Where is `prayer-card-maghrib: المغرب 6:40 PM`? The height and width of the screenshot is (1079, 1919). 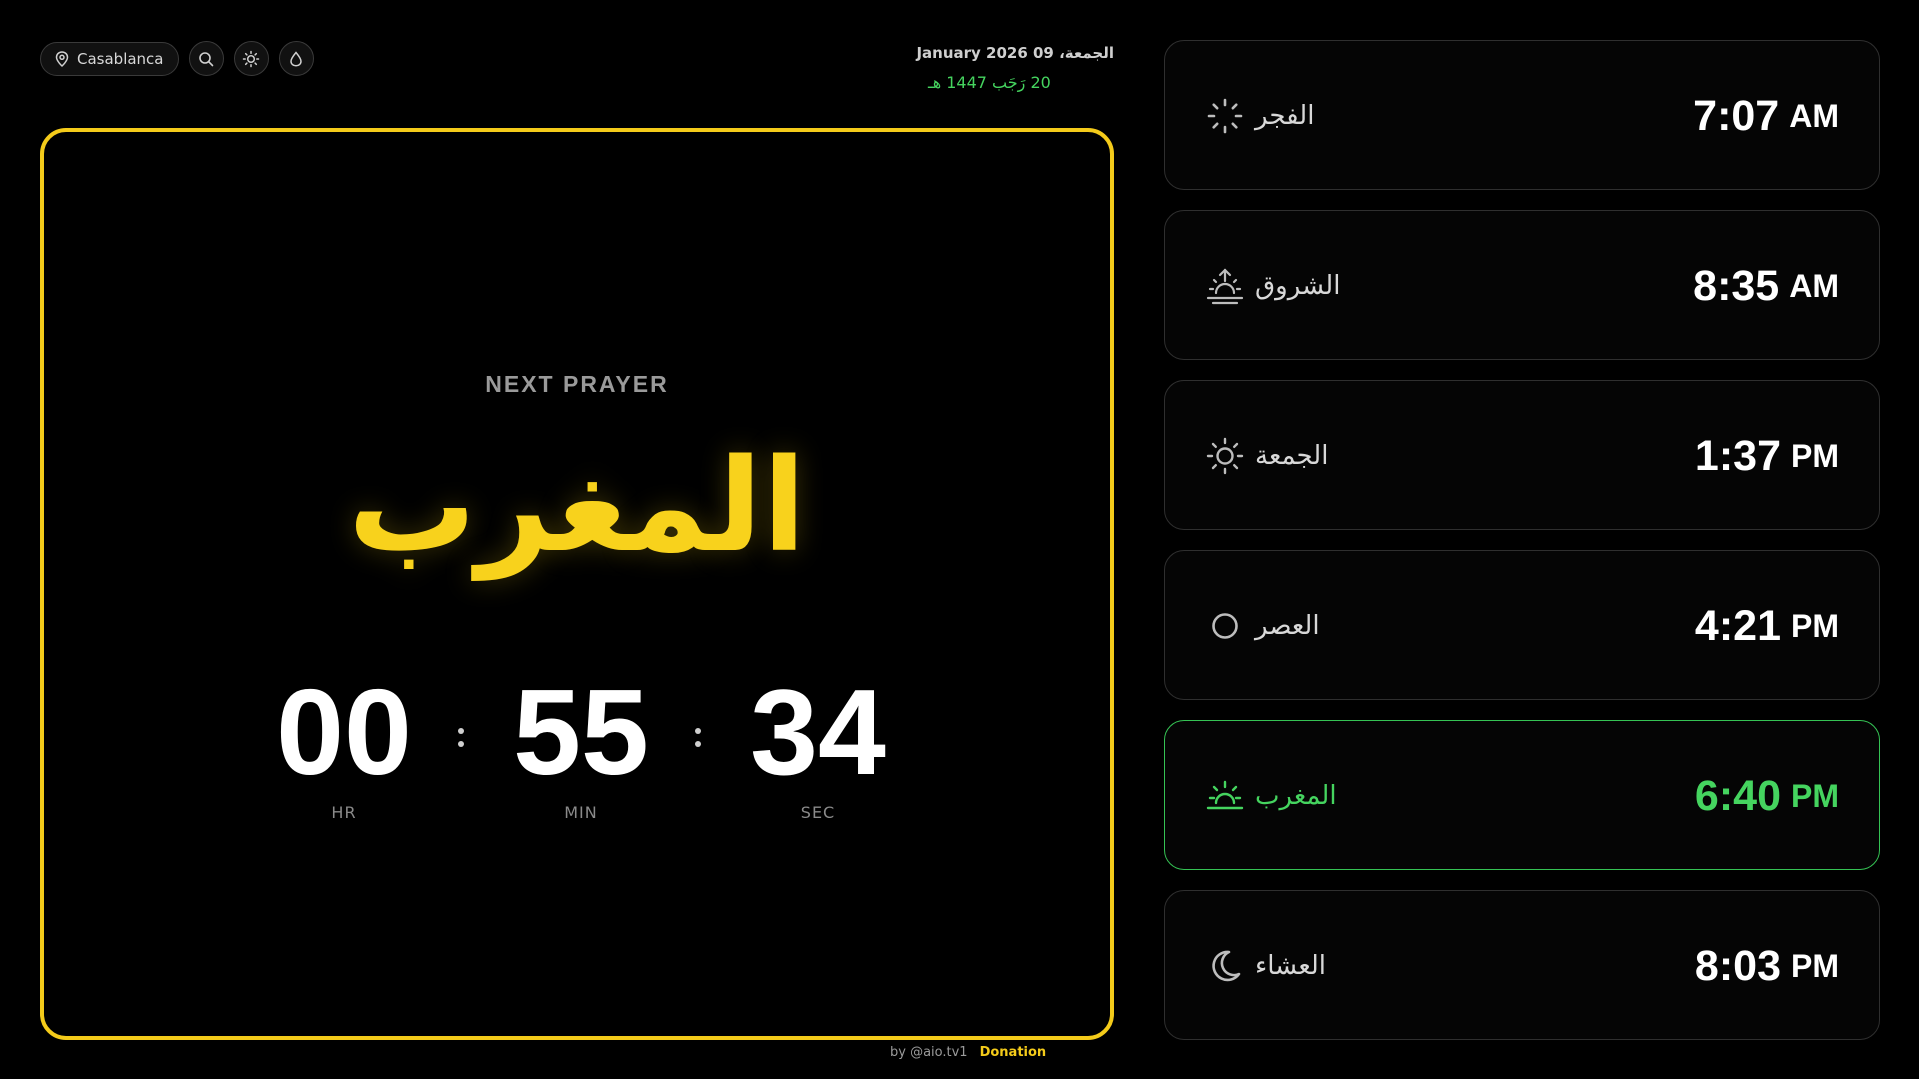
prayer-card-maghrib: المغرب 6:40 PM is located at coordinates (1522, 795).